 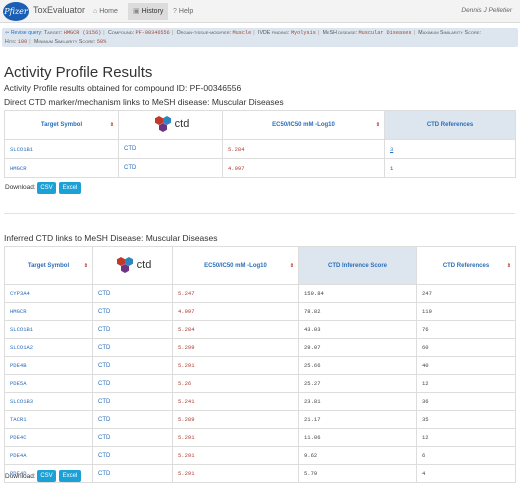 I want to click on column-header-ctd-inference-score: CTD Inference Score, so click(x=357, y=265).